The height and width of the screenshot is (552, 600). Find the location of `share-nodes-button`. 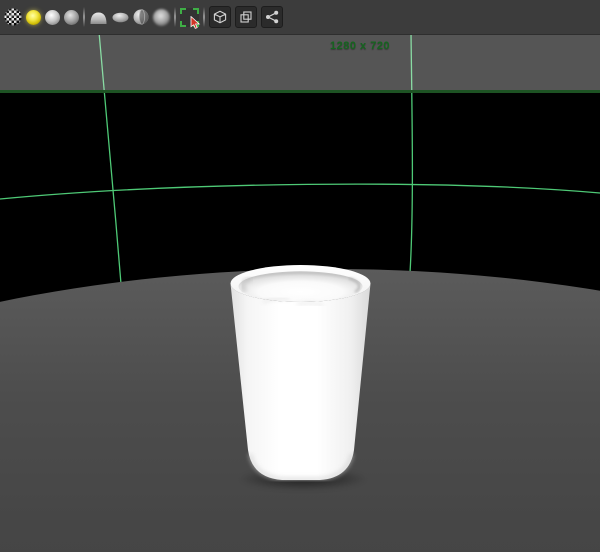

share-nodes-button is located at coordinates (272, 17).